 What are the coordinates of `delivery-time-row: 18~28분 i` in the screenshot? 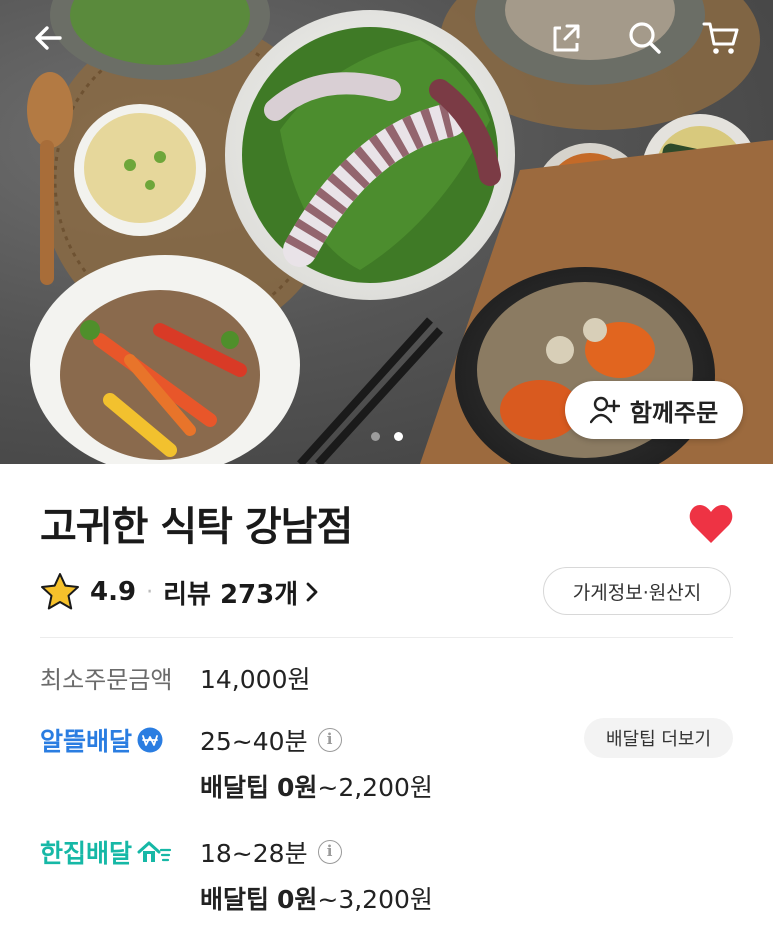 It's located at (271, 852).